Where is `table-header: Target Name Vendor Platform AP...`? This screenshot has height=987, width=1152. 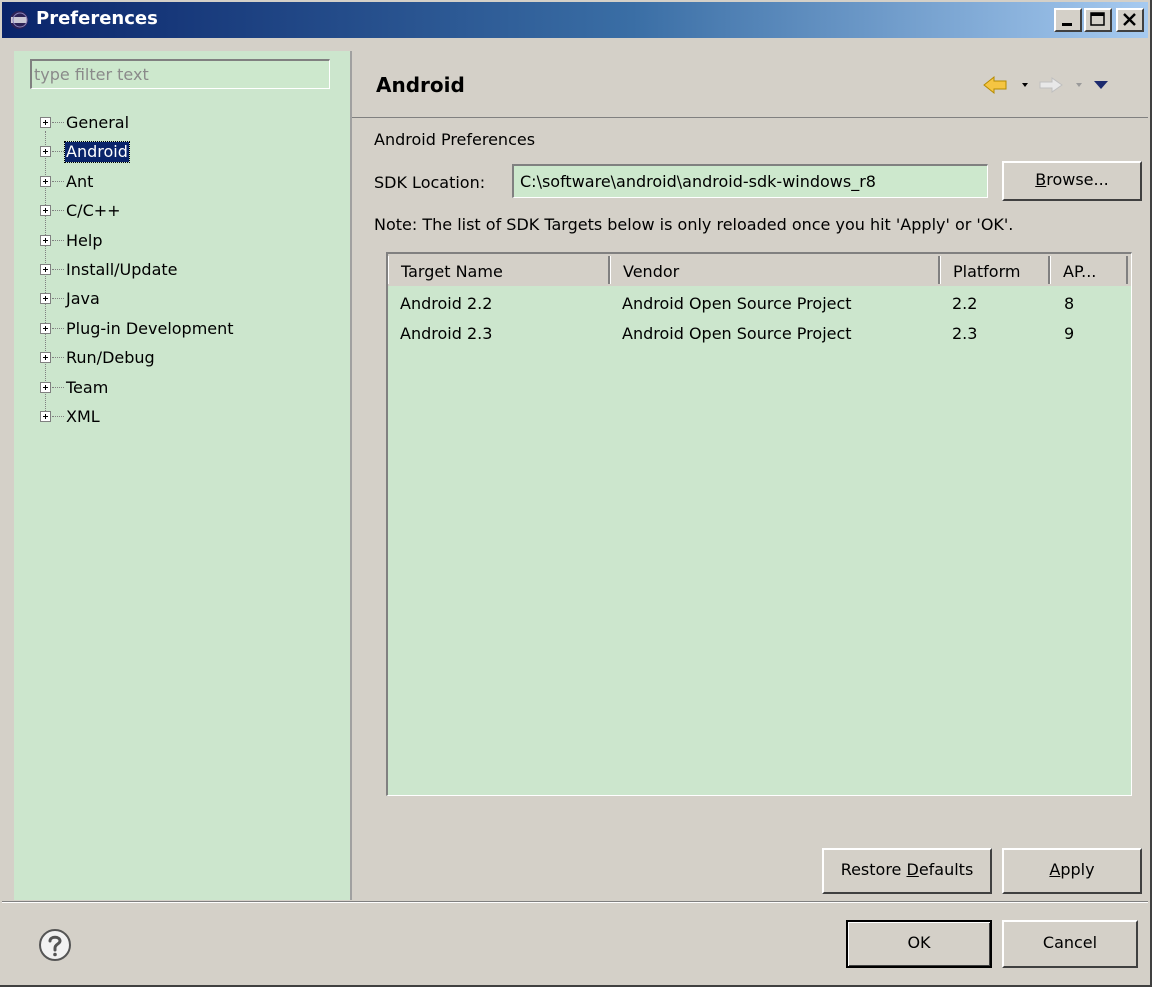
table-header: Target Name Vendor Platform AP... is located at coordinates (759, 270).